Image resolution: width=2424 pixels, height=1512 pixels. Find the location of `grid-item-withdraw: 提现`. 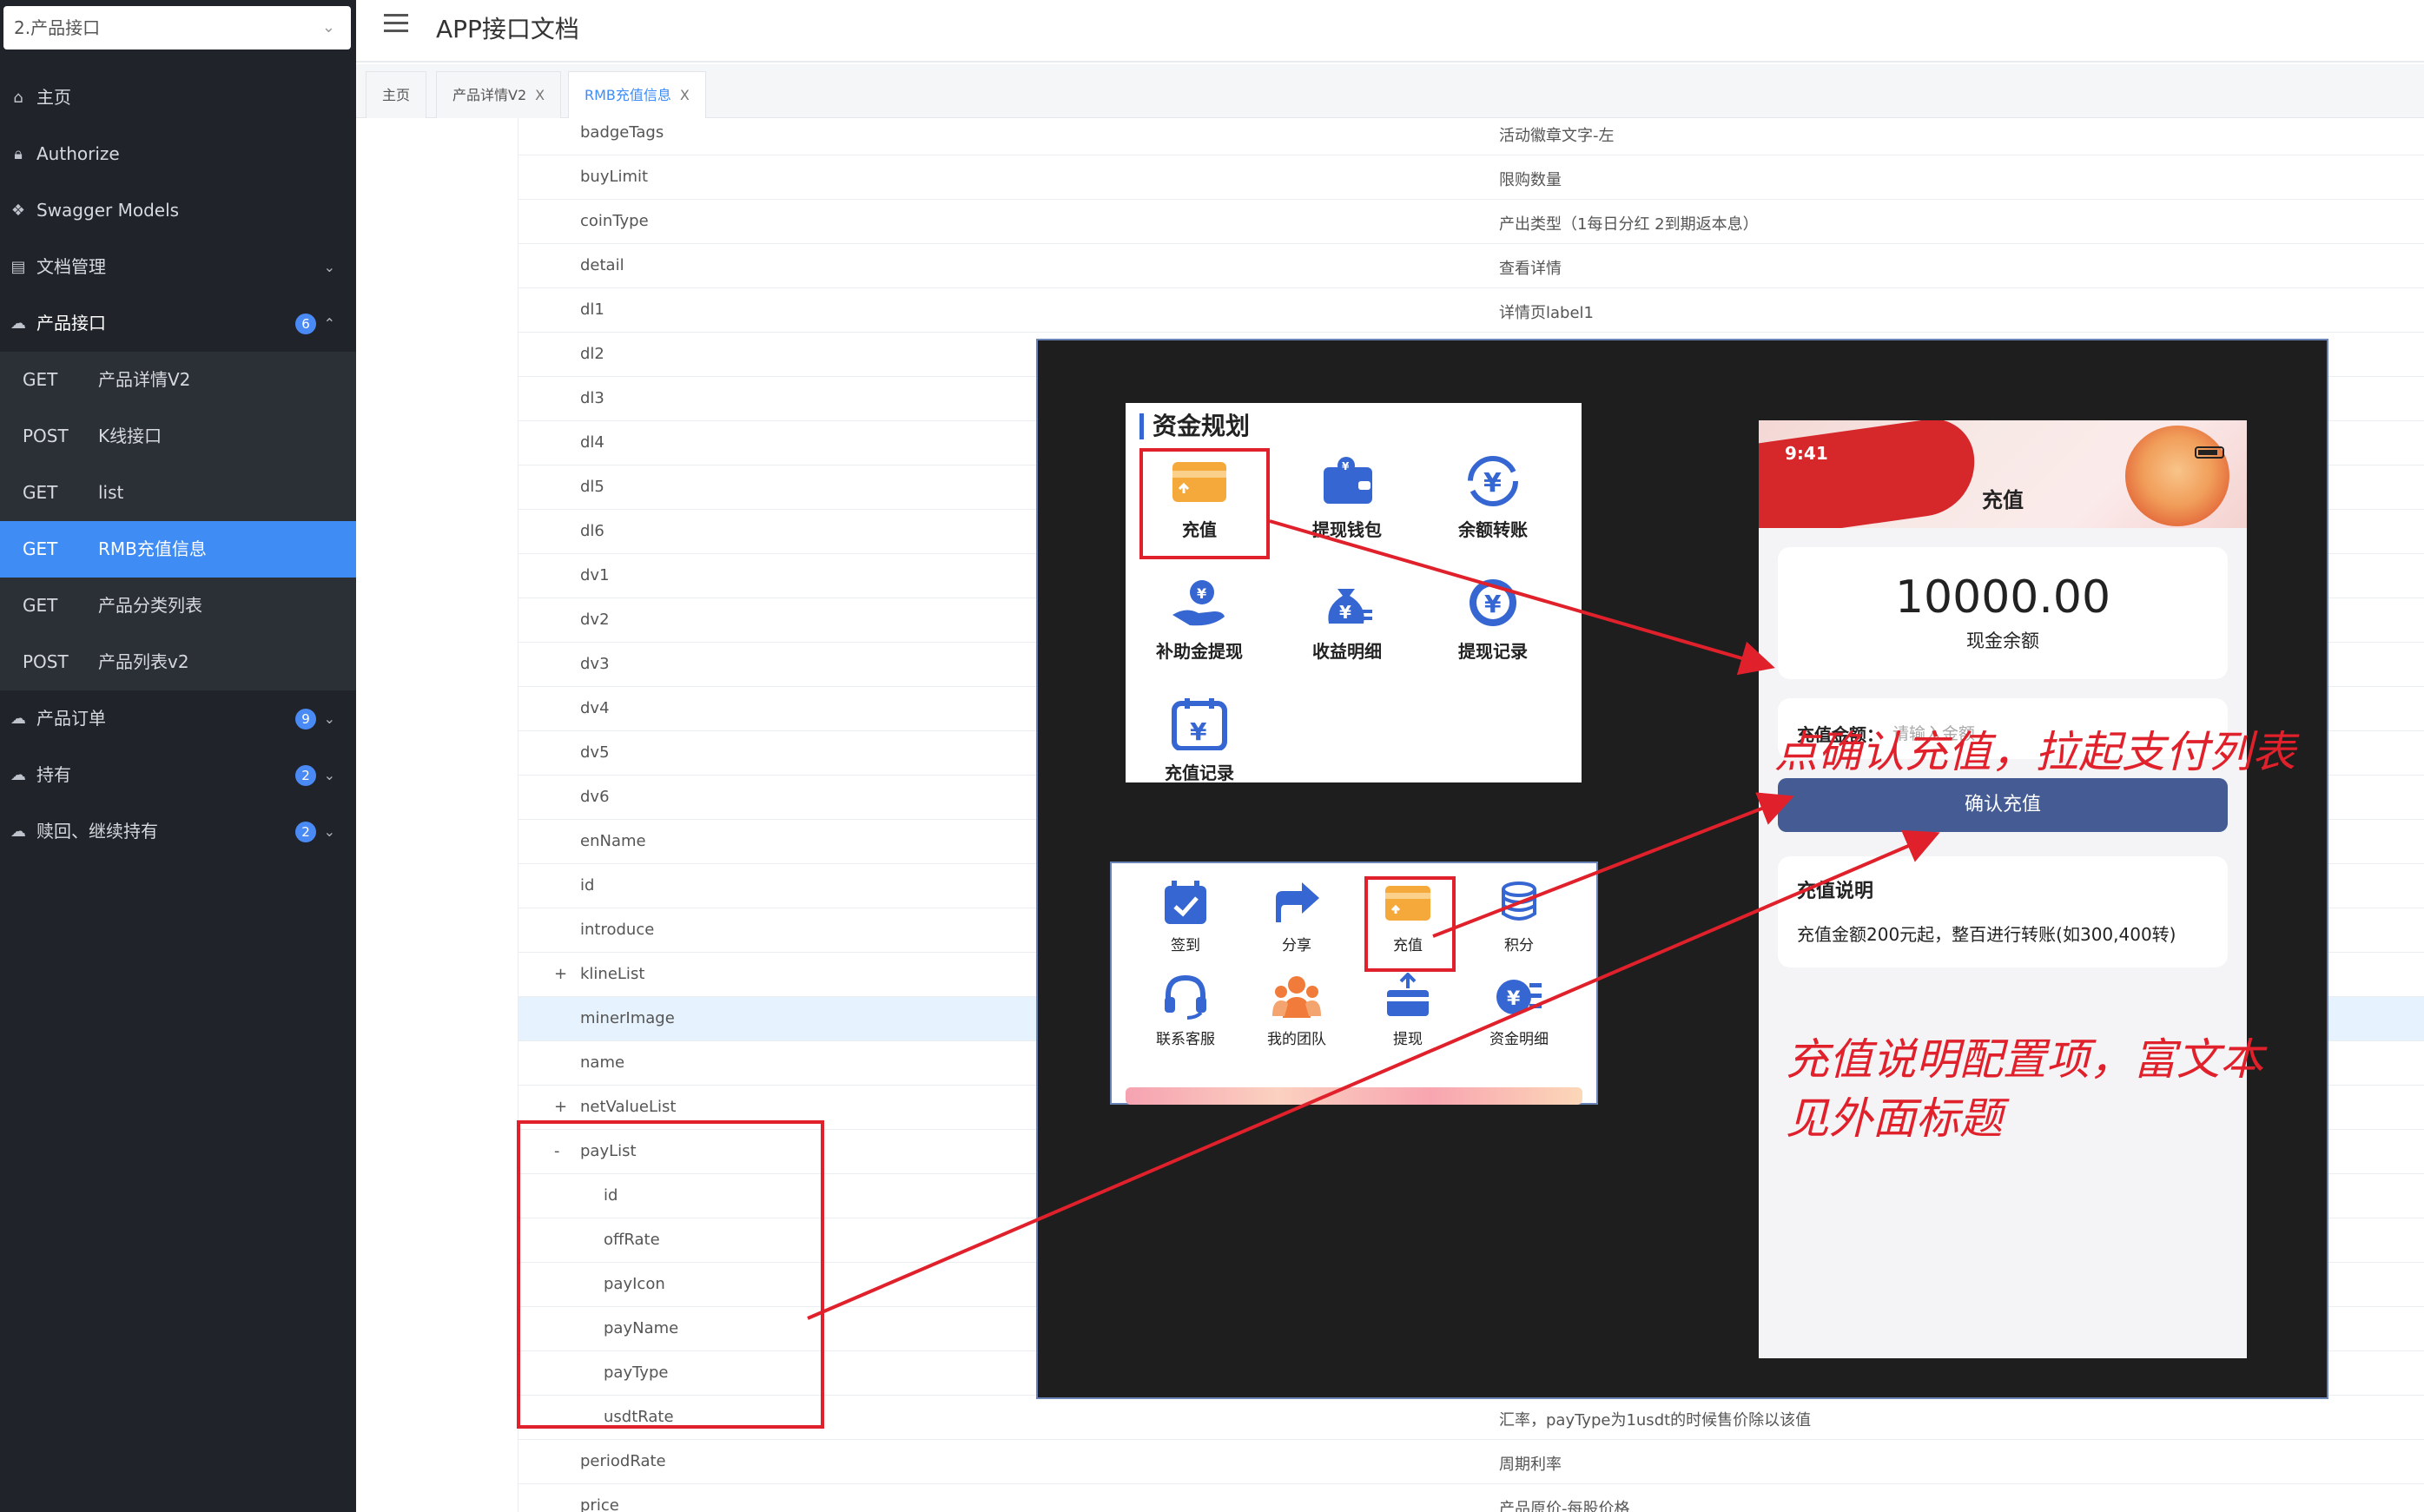

grid-item-withdraw: 提现 is located at coordinates (1408, 1010).